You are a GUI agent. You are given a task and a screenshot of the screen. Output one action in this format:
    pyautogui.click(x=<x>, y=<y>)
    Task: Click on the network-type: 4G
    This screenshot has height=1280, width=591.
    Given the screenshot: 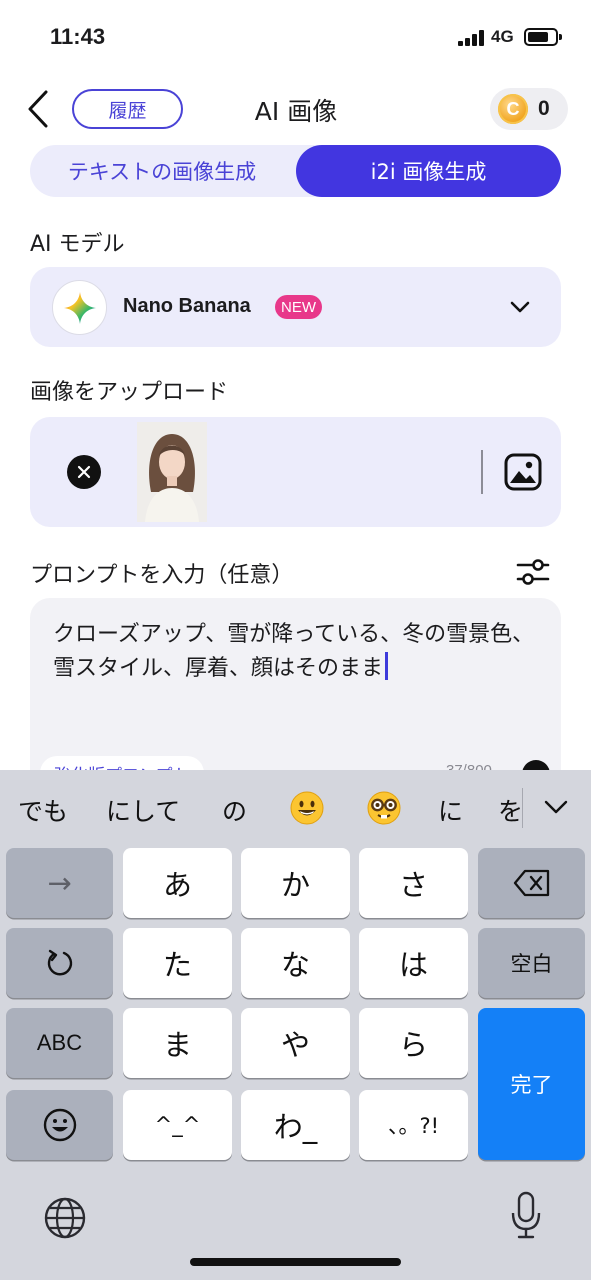 What is the action you would take?
    pyautogui.click(x=502, y=36)
    